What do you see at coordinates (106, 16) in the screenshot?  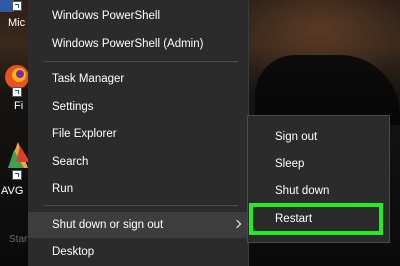 I see `menu-item-label: Windows PowerShell` at bounding box center [106, 16].